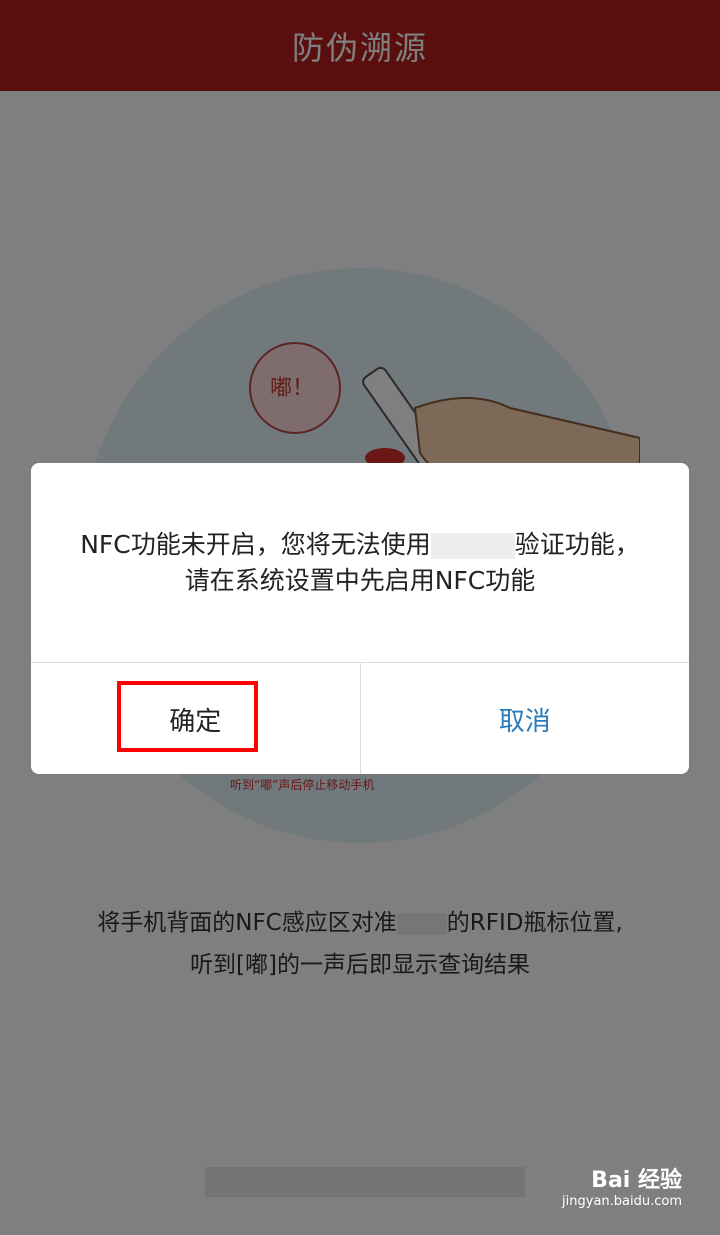 This screenshot has width=720, height=1235. What do you see at coordinates (187, 716) in the screenshot?
I see `highlight-annotation` at bounding box center [187, 716].